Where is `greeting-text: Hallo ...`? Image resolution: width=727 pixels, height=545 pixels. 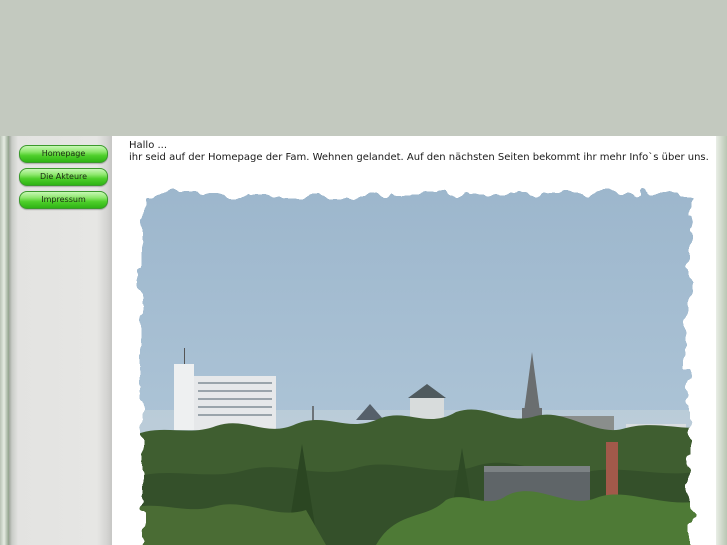 greeting-text: Hallo ... is located at coordinates (148, 145).